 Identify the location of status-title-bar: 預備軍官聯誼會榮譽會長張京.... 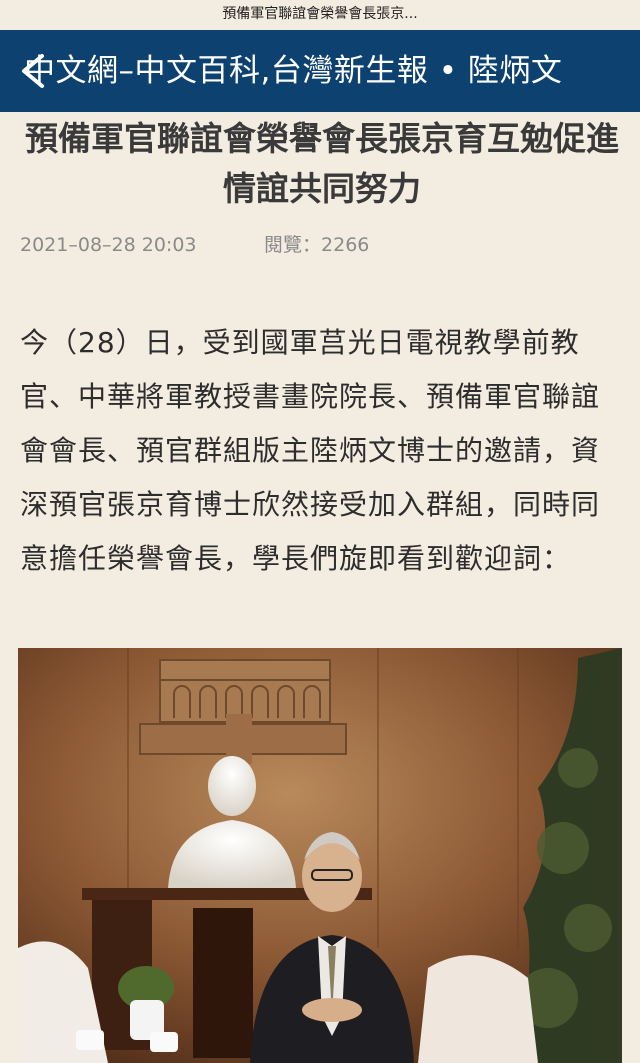
(320, 15).